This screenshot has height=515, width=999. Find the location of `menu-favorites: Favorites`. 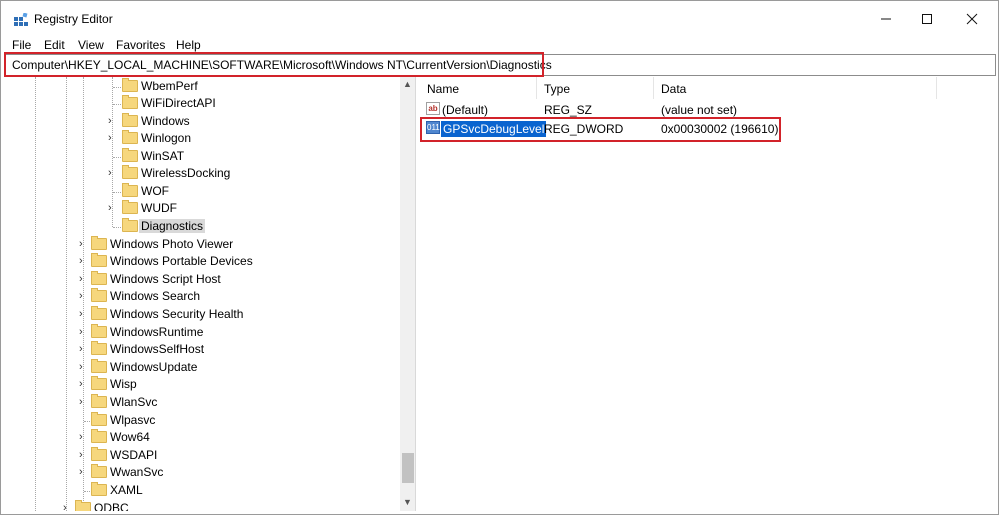

menu-favorites: Favorites is located at coordinates (140, 45).